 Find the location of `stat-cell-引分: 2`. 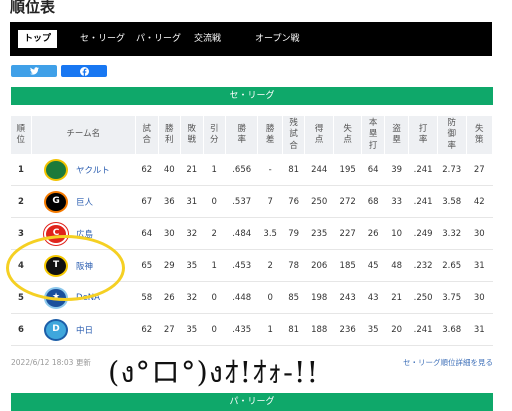

stat-cell-引分: 2 is located at coordinates (214, 233).